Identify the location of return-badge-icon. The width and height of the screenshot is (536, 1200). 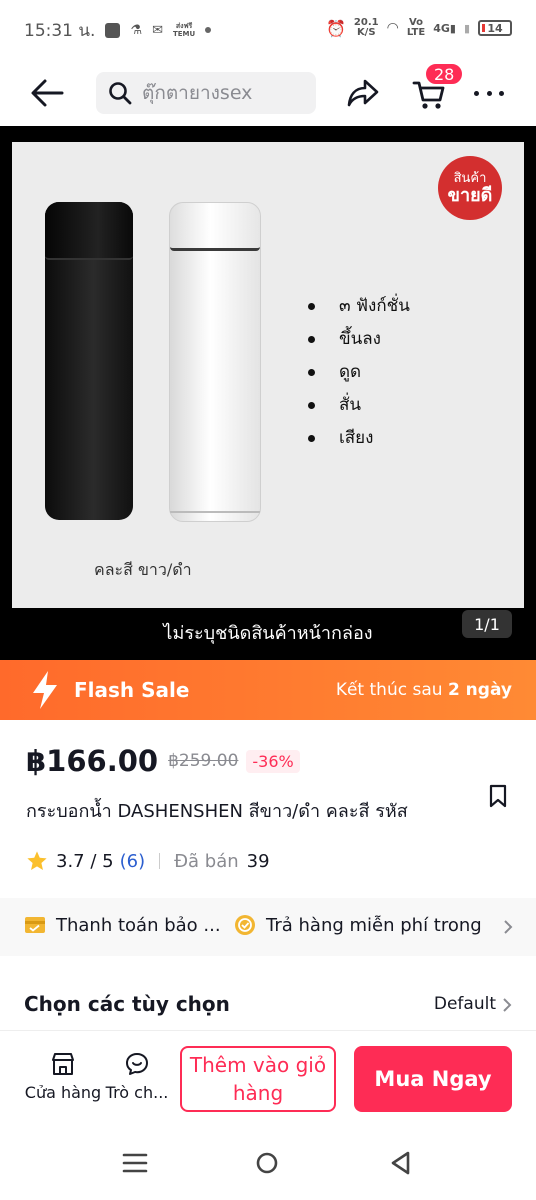
(245, 925).